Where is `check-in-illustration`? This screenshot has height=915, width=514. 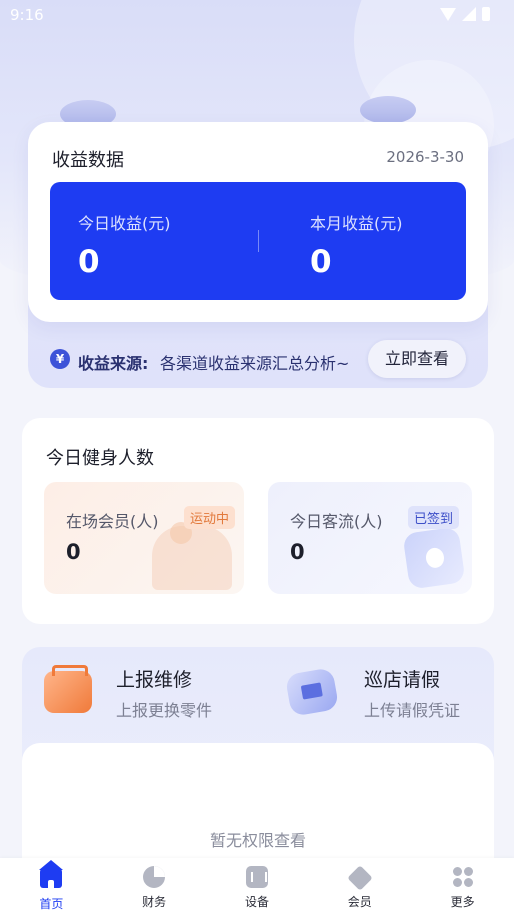
check-in-illustration is located at coordinates (434, 558).